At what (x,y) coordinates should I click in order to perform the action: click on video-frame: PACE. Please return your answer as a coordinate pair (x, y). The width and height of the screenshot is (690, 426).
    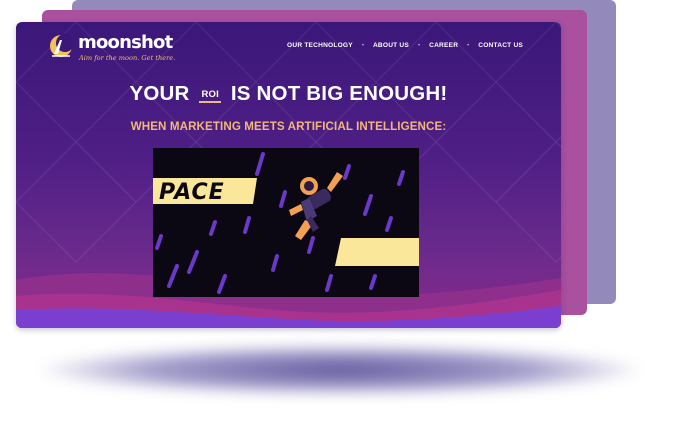
    Looking at the image, I should click on (286, 223).